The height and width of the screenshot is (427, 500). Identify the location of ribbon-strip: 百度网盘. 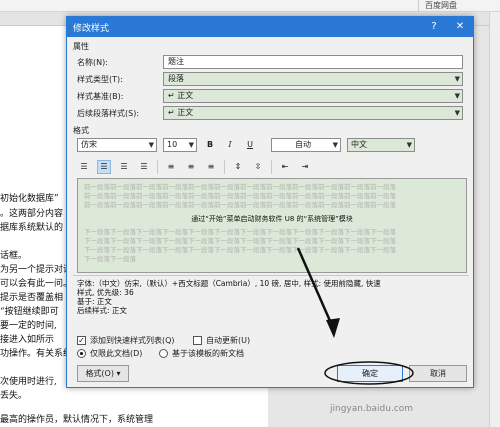
(250, 6).